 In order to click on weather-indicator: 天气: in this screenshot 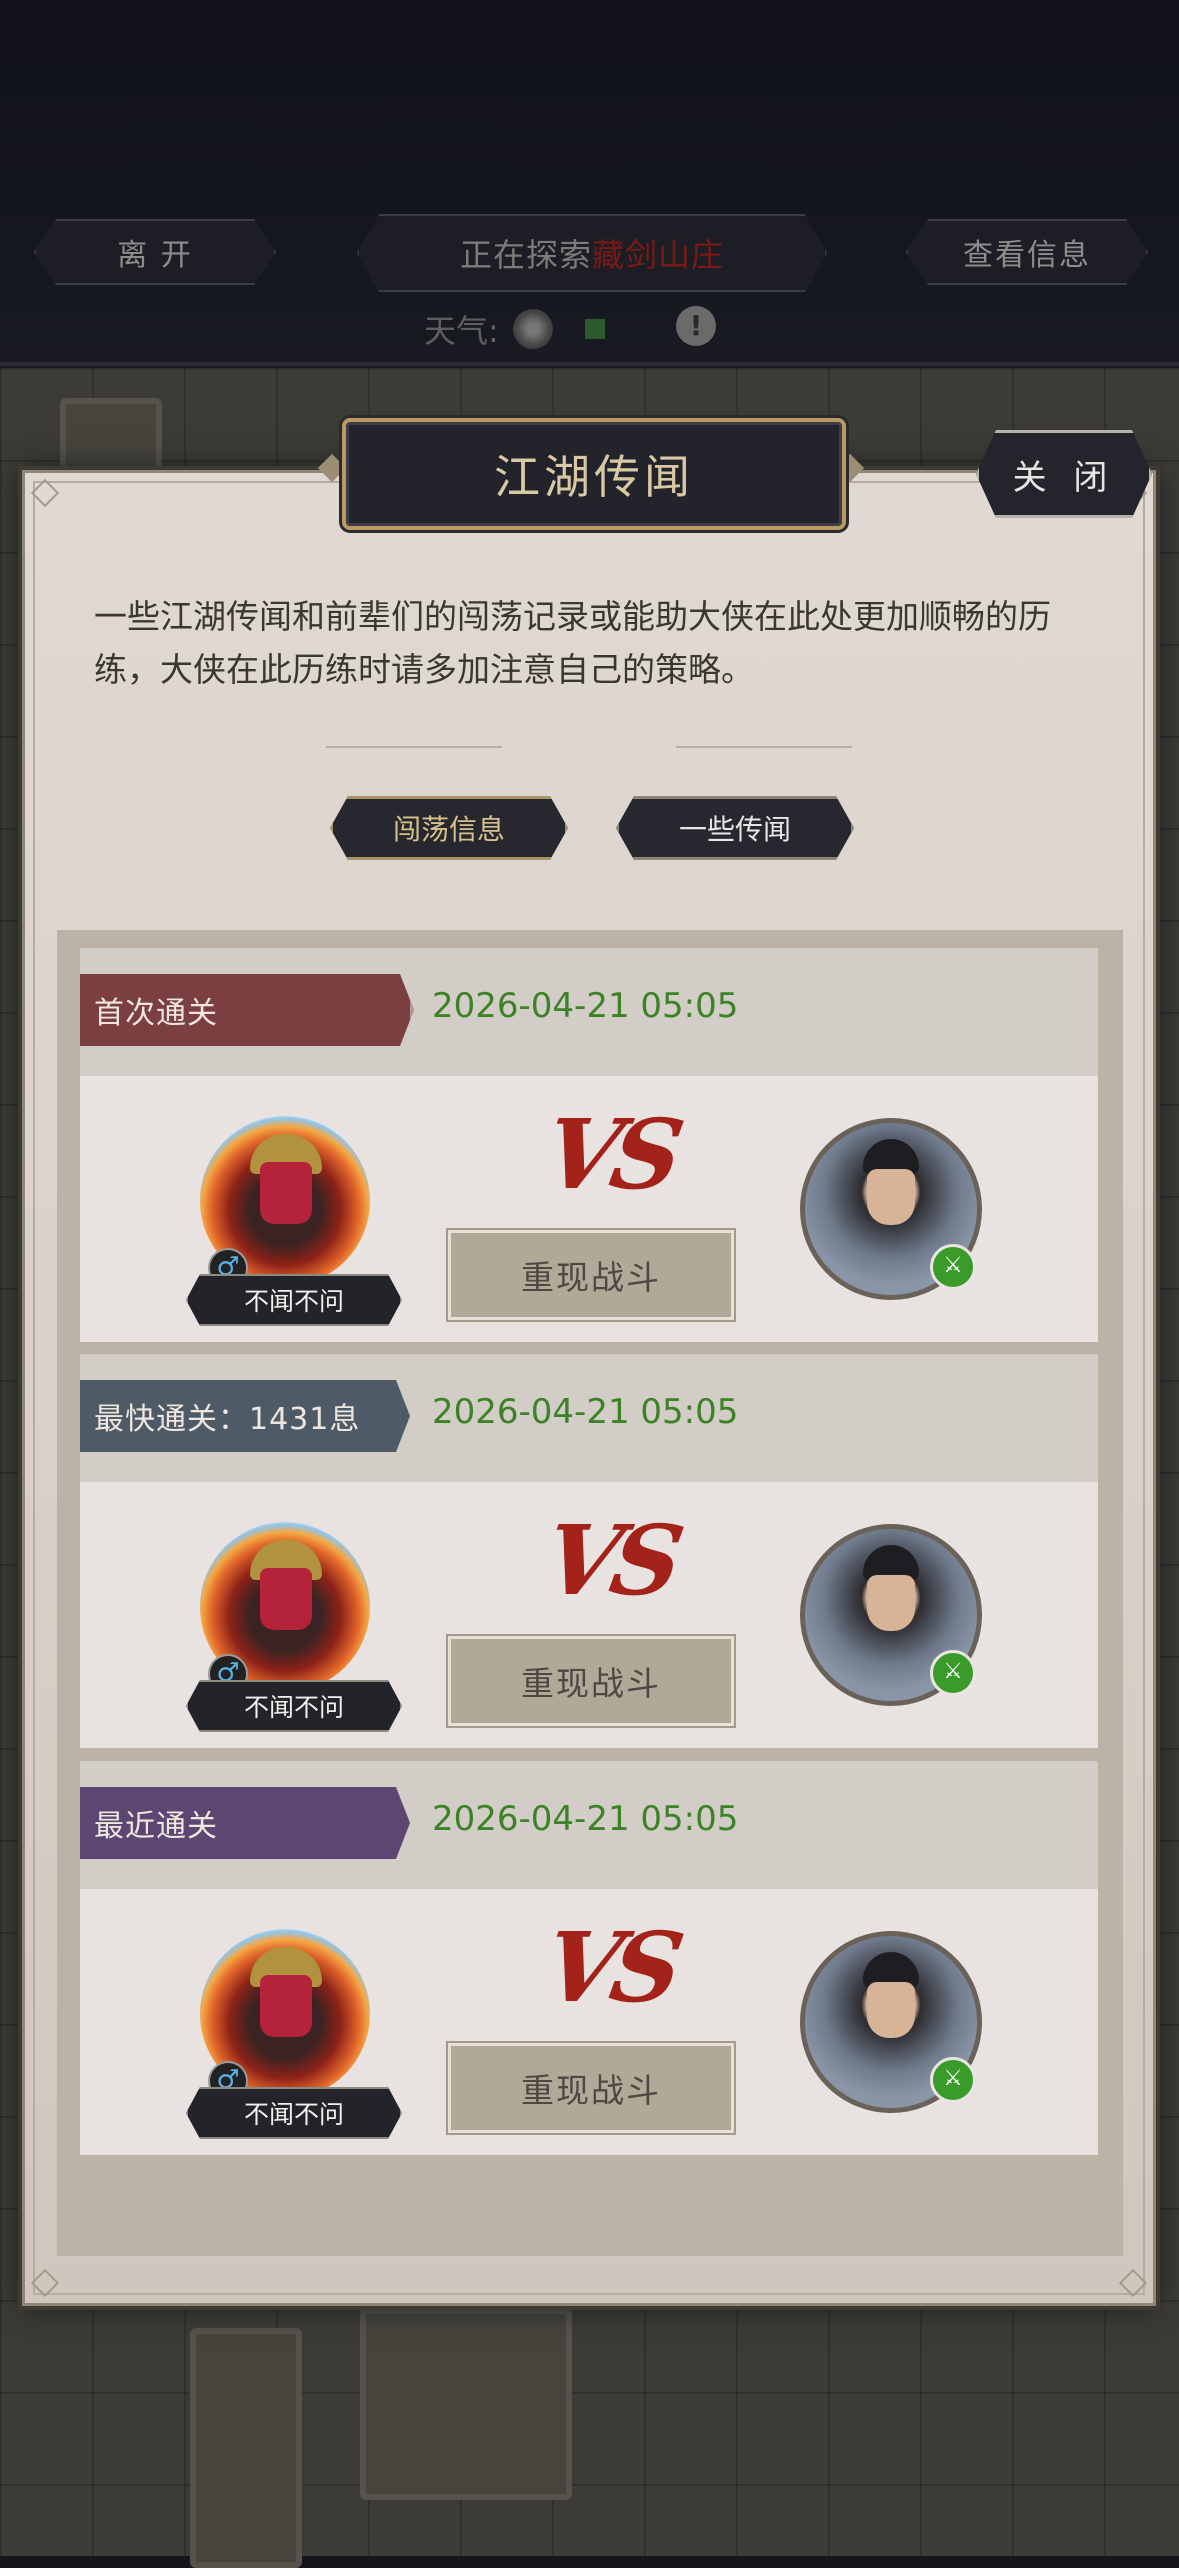, I will do `click(514, 329)`.